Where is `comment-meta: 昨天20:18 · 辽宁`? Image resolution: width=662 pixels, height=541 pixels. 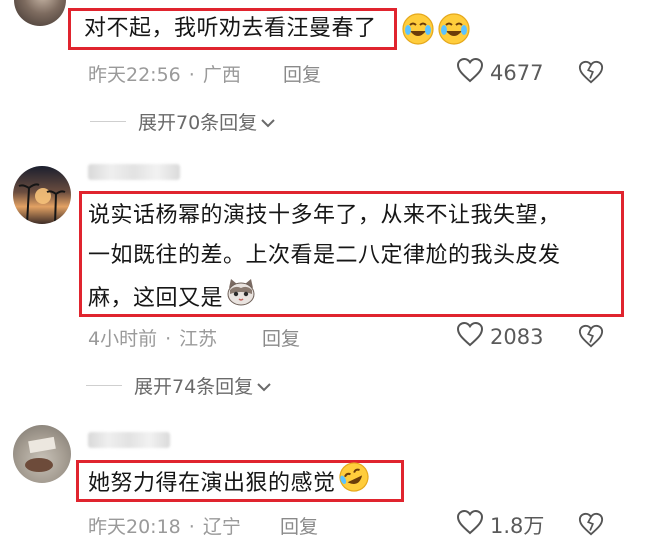 comment-meta: 昨天20:18 · 辽宁 is located at coordinates (164, 527).